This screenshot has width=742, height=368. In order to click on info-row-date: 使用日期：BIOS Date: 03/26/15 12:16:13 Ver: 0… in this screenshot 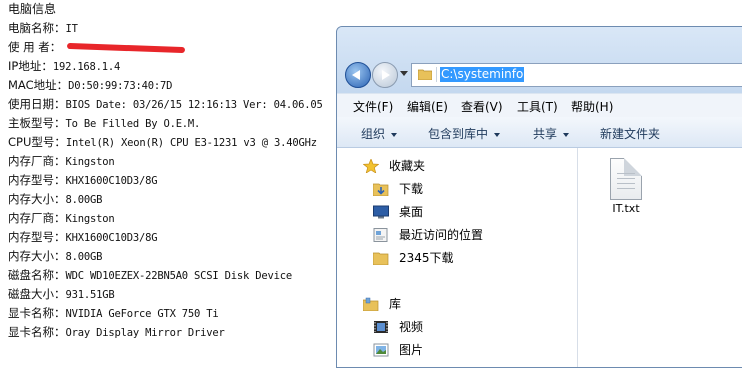, I will do `click(173, 104)`.